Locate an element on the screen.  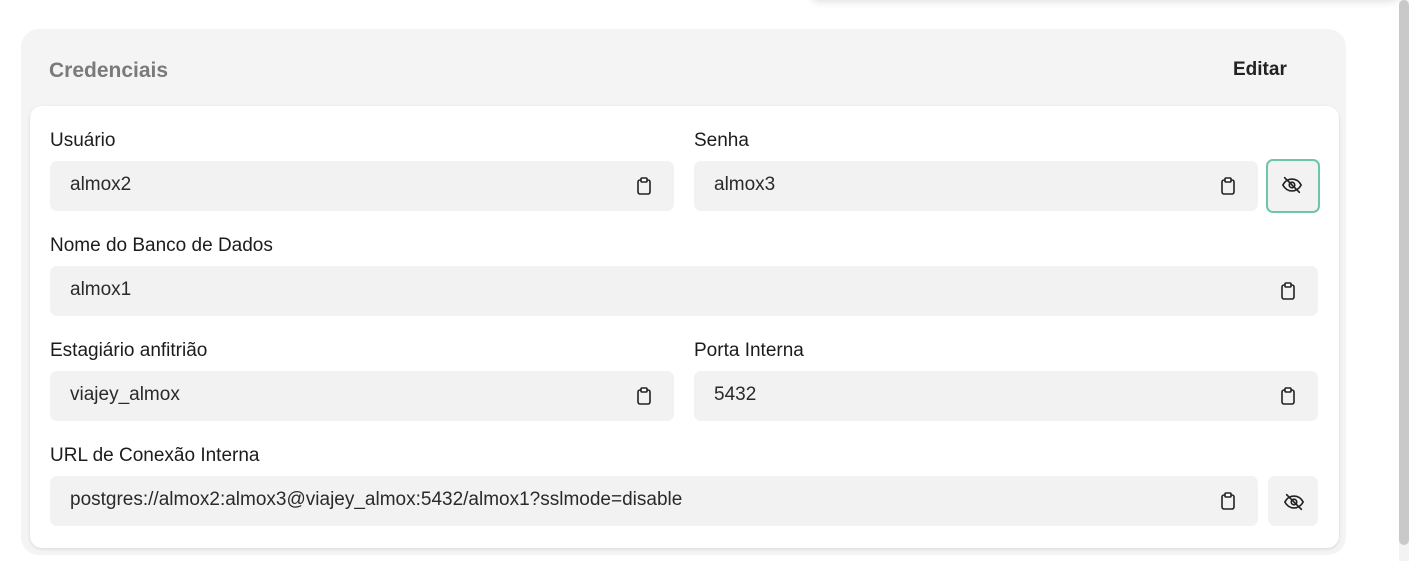
card-title: Credenciais is located at coordinates (109, 70).